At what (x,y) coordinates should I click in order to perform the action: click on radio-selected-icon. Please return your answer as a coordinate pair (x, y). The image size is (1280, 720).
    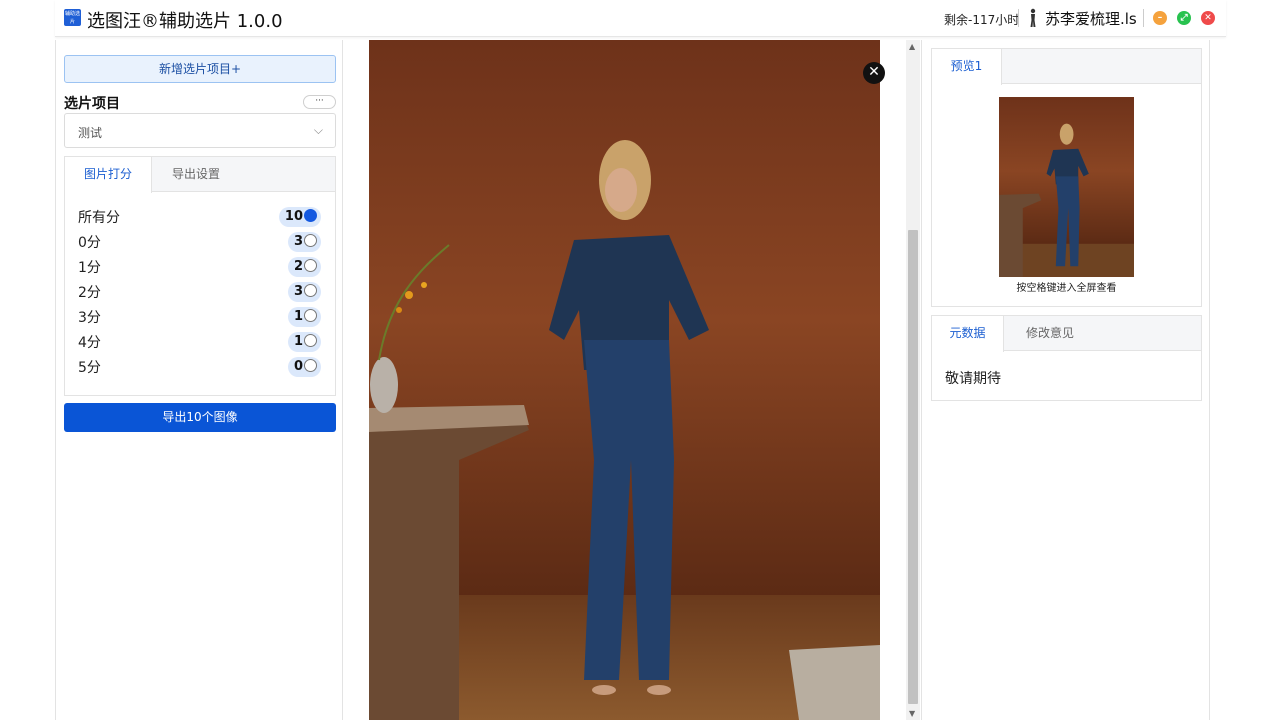
    Looking at the image, I should click on (310, 215).